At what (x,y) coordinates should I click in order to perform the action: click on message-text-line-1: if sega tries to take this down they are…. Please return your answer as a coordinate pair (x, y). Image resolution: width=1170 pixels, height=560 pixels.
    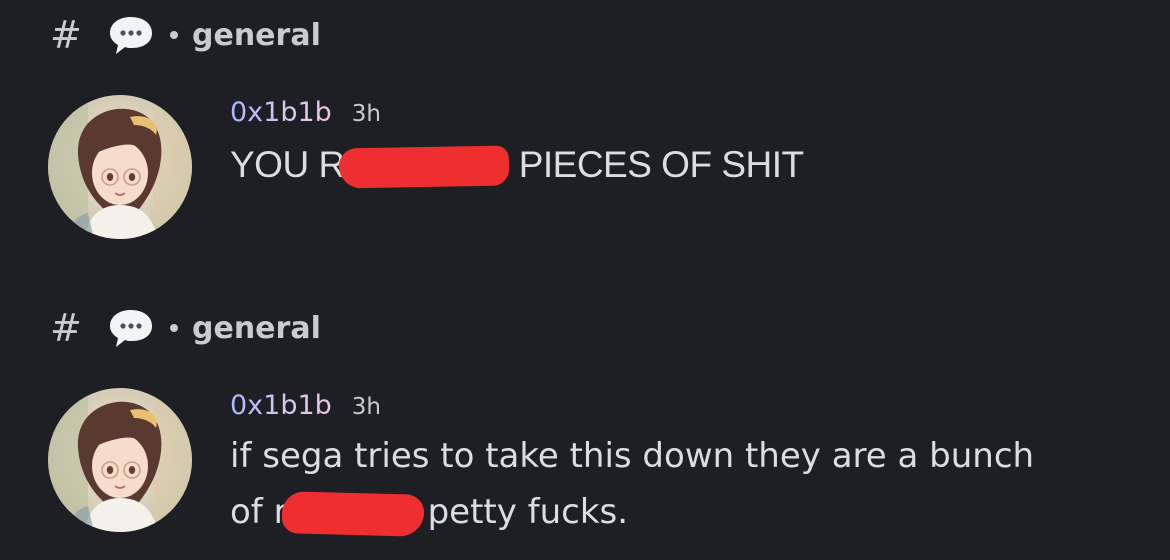
    Looking at the image, I should click on (632, 456).